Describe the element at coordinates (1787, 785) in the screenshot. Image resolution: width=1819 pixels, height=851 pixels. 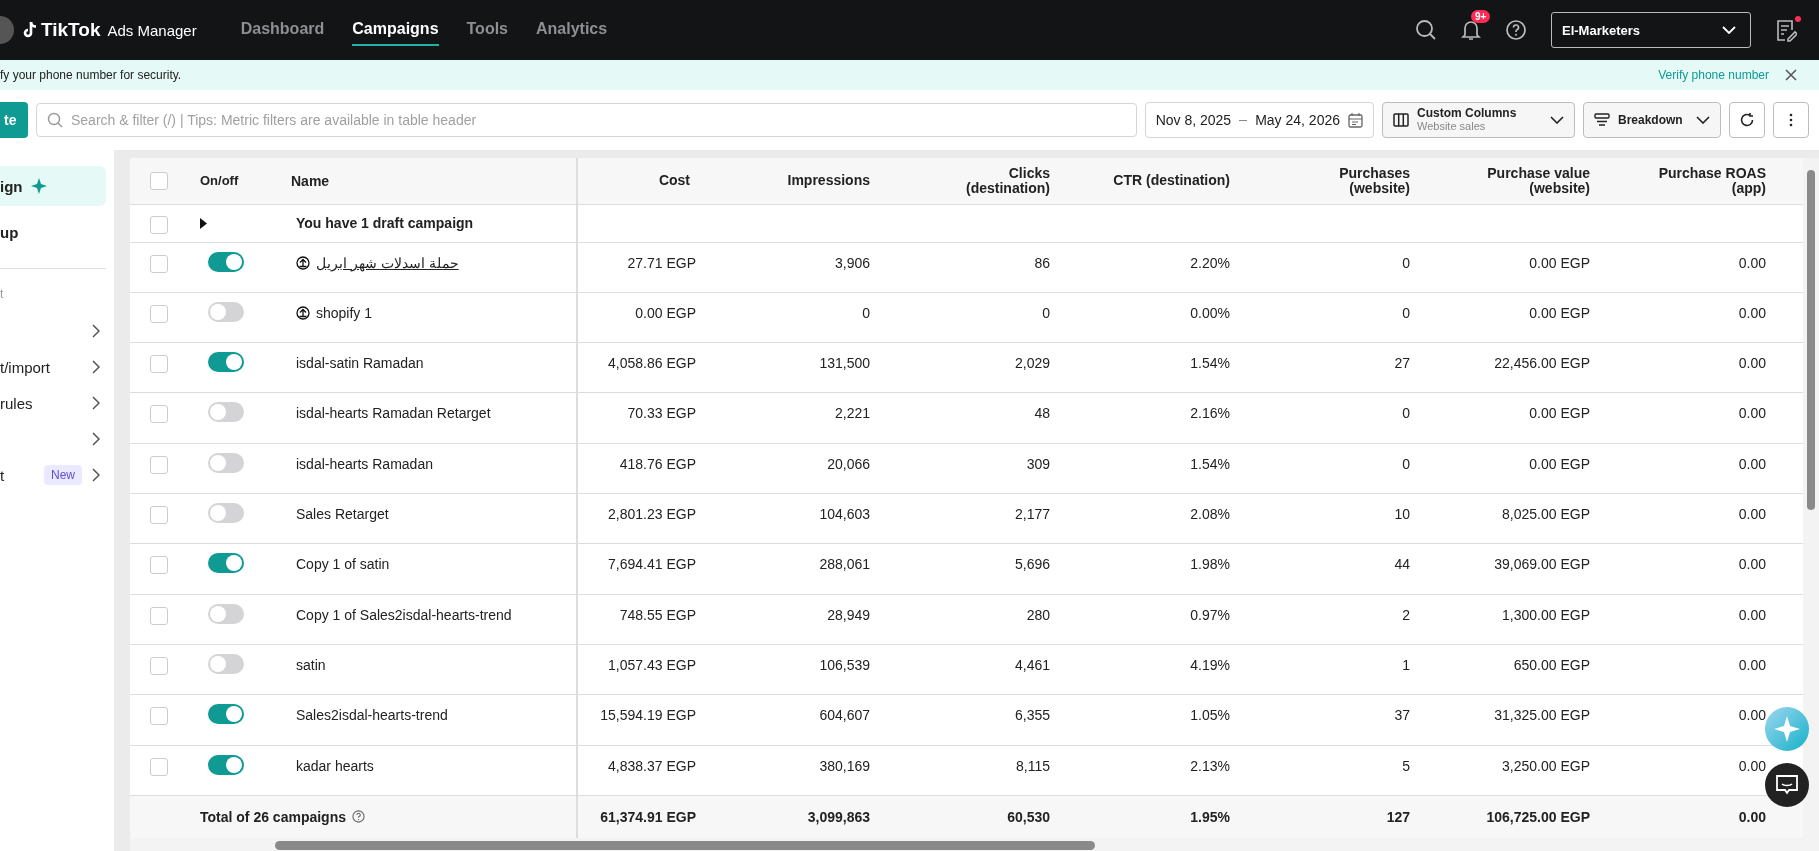
I see `chat-icon` at that location.